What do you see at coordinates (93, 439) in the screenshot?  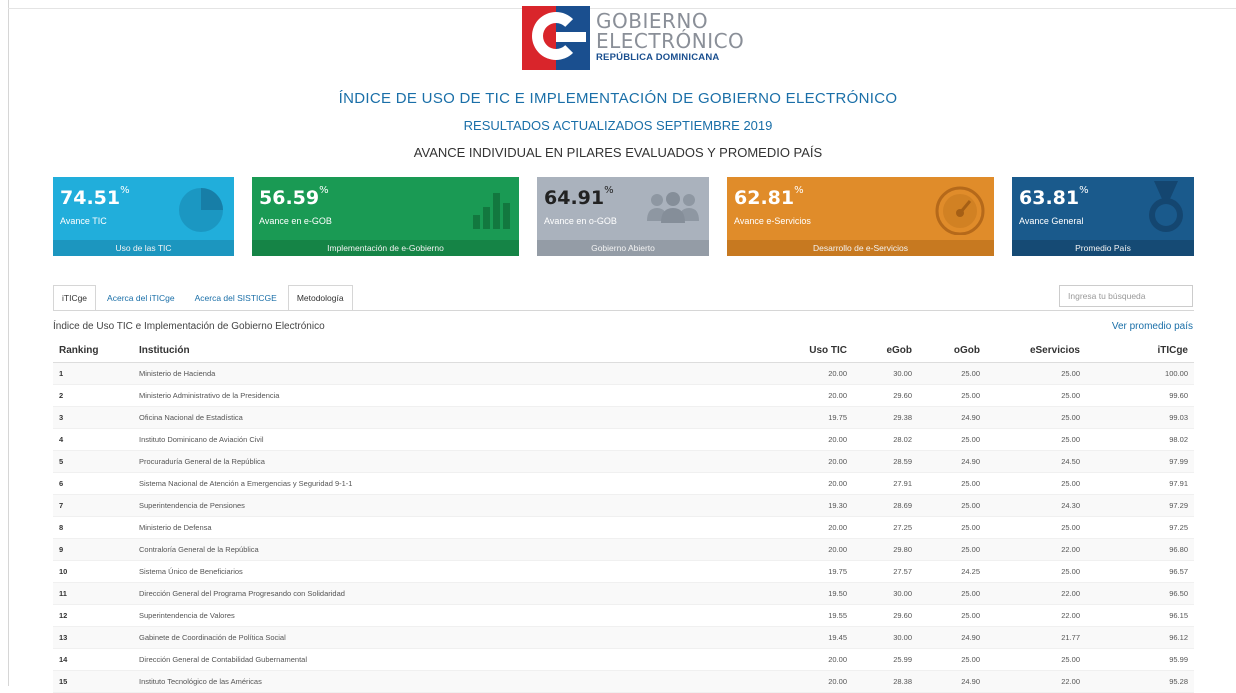 I see `cell-ranking: 4` at bounding box center [93, 439].